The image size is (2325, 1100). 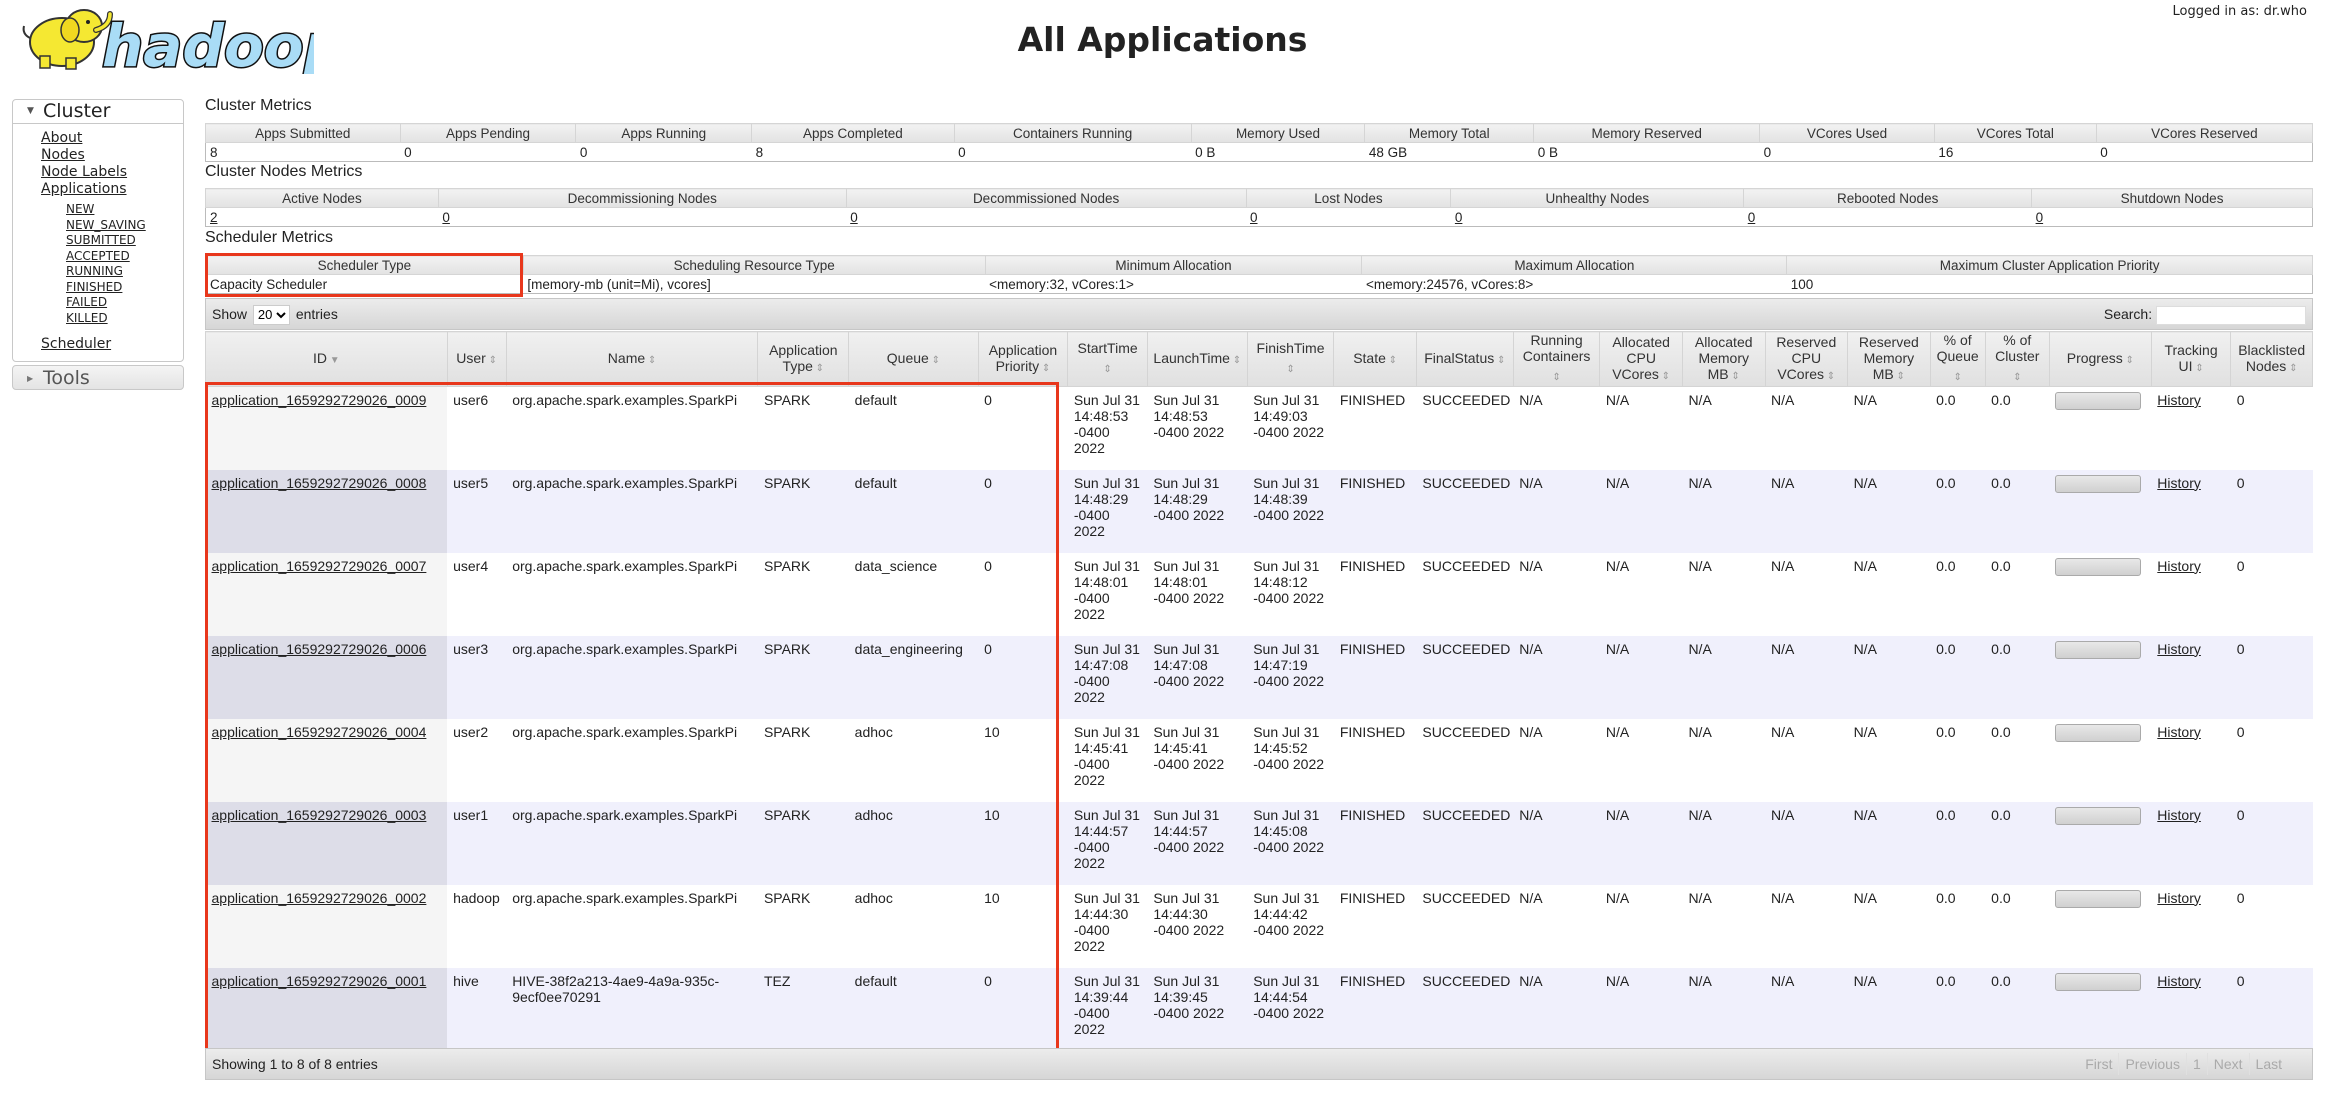 I want to click on link-decommissioned-nodes: 0, so click(x=854, y=217).